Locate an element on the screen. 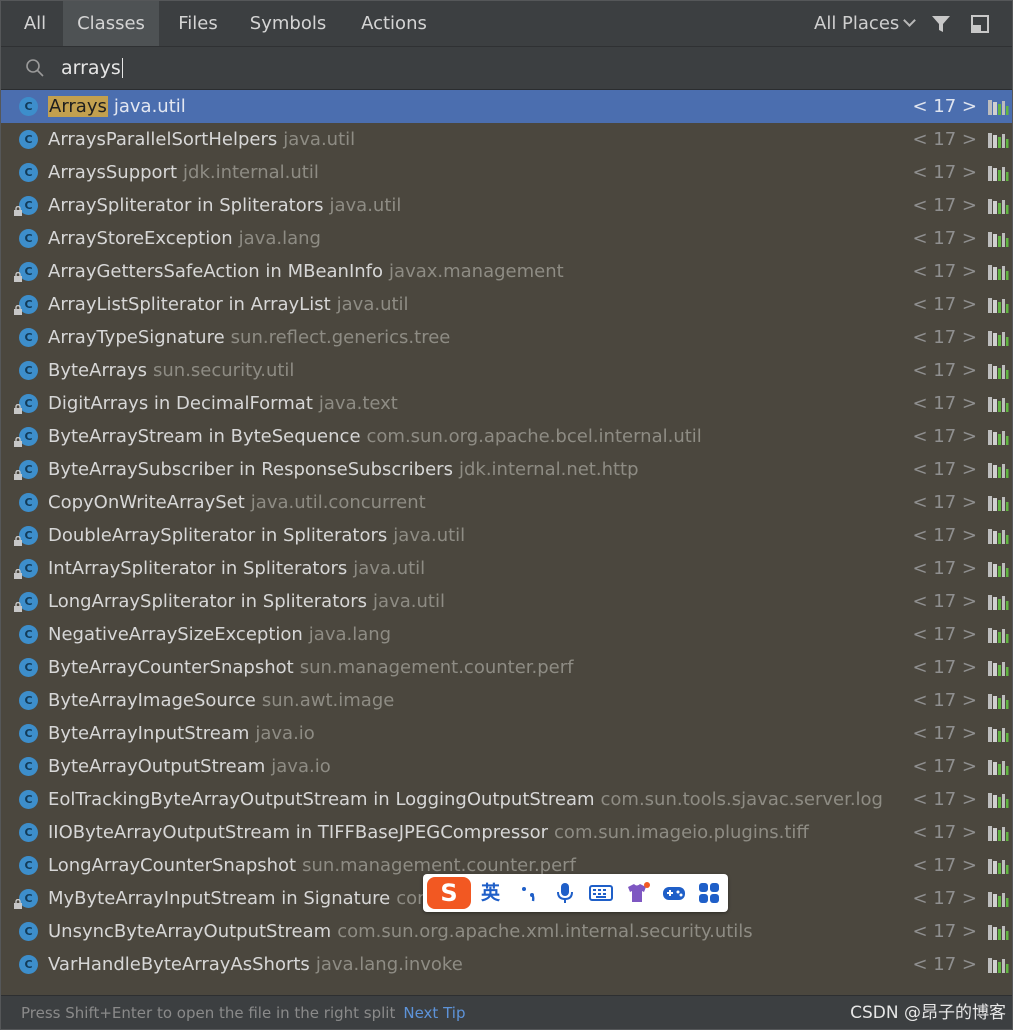 Image resolution: width=1013 pixels, height=1030 pixels. result-row: C Arrays java.util < 17 > is located at coordinates (506, 106).